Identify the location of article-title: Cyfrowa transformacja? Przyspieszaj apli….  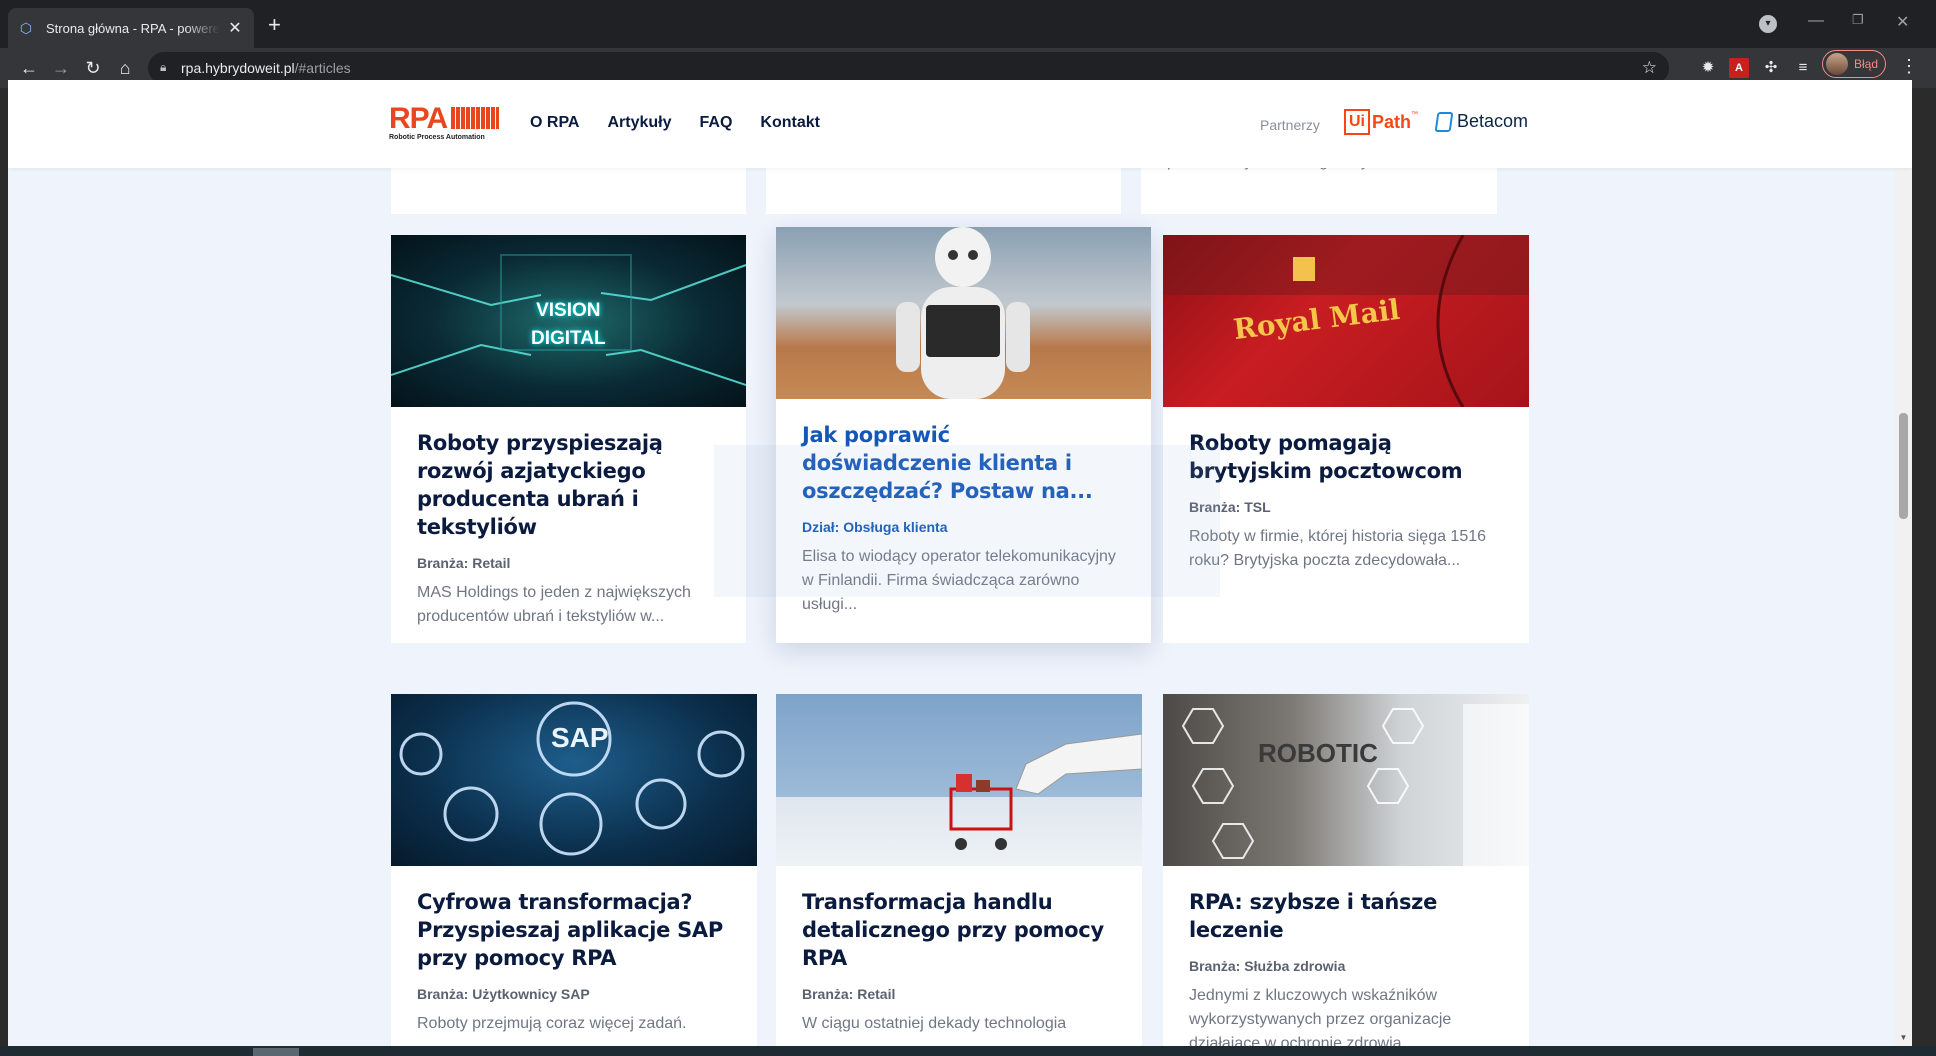
(574, 930).